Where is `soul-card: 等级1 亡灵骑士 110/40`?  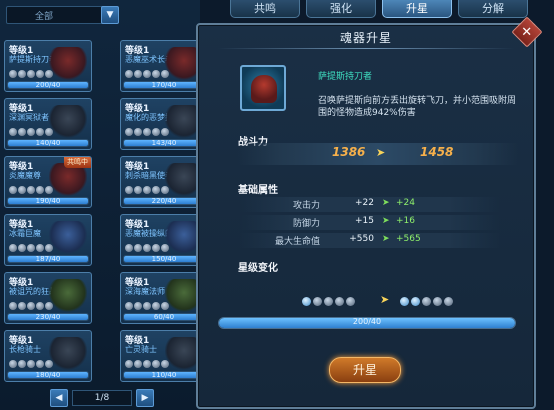
soul-card: 等级1 亡灵骑士 110/40 is located at coordinates (160, 356).